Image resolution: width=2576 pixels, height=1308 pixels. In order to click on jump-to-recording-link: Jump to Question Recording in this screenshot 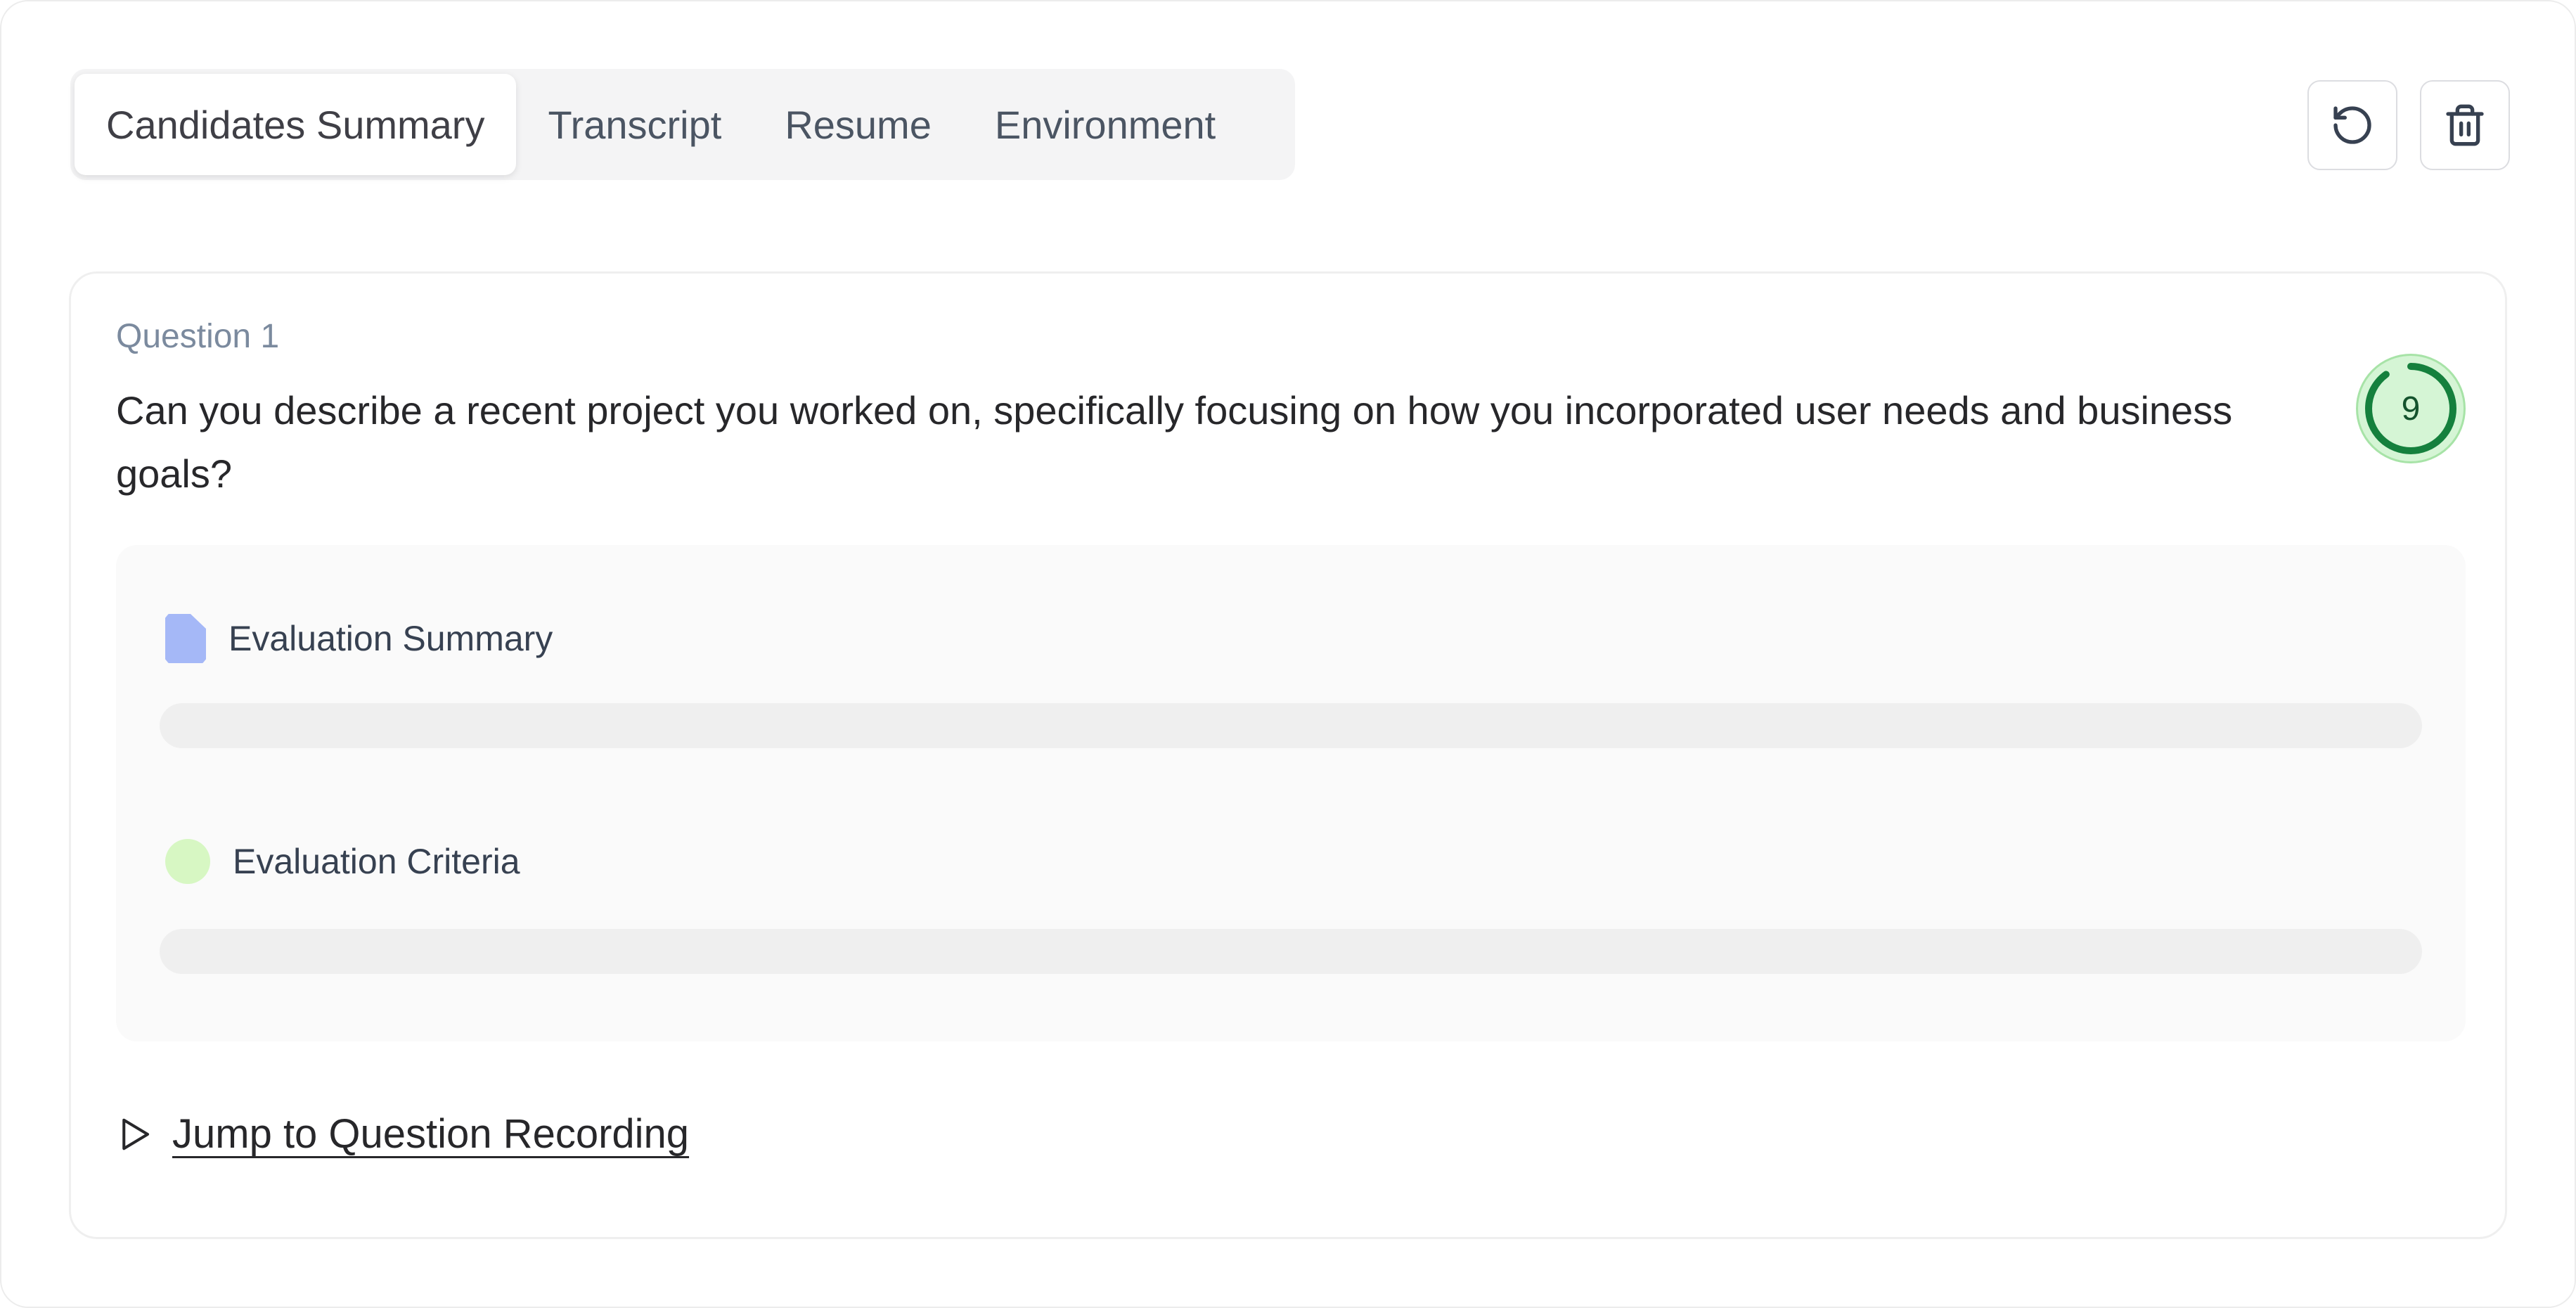, I will do `click(430, 1134)`.